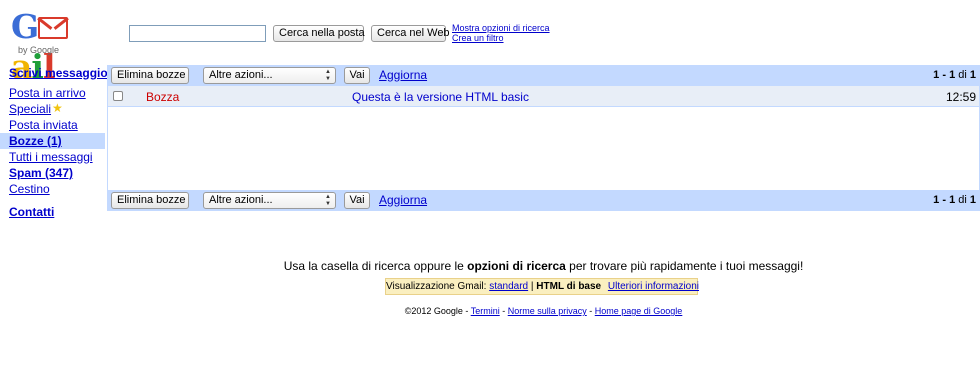 This screenshot has width=980, height=390. Describe the element at coordinates (403, 200) in the screenshot. I see `refresh-link-bottom: Aggiorna` at that location.